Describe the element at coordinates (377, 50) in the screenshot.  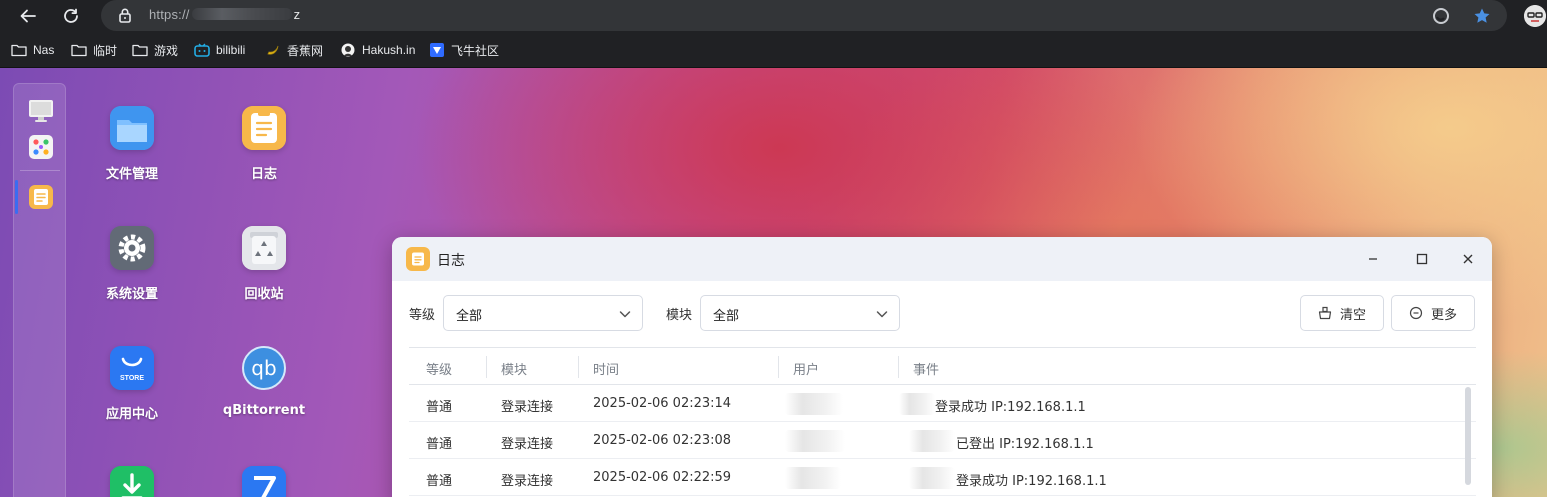
I see `bookmark-hakush: Hakush.in` at that location.